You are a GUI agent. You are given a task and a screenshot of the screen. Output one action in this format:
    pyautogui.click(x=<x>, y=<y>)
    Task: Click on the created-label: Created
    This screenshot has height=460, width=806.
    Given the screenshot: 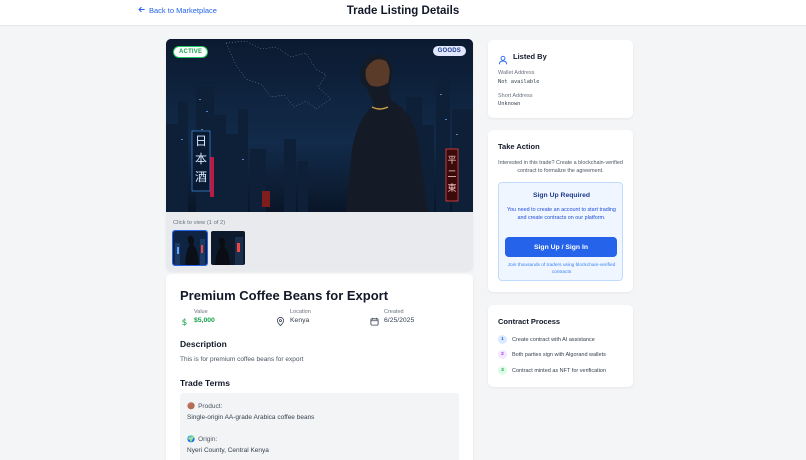 What is the action you would take?
    pyautogui.click(x=394, y=312)
    